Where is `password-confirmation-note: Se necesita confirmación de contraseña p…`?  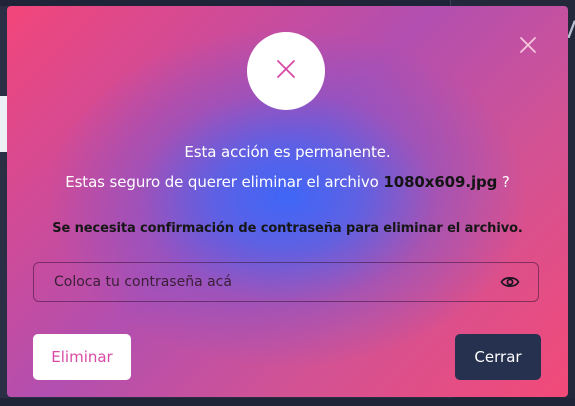
password-confirmation-note: Se necesita confirmación de contraseña p… is located at coordinates (287, 228).